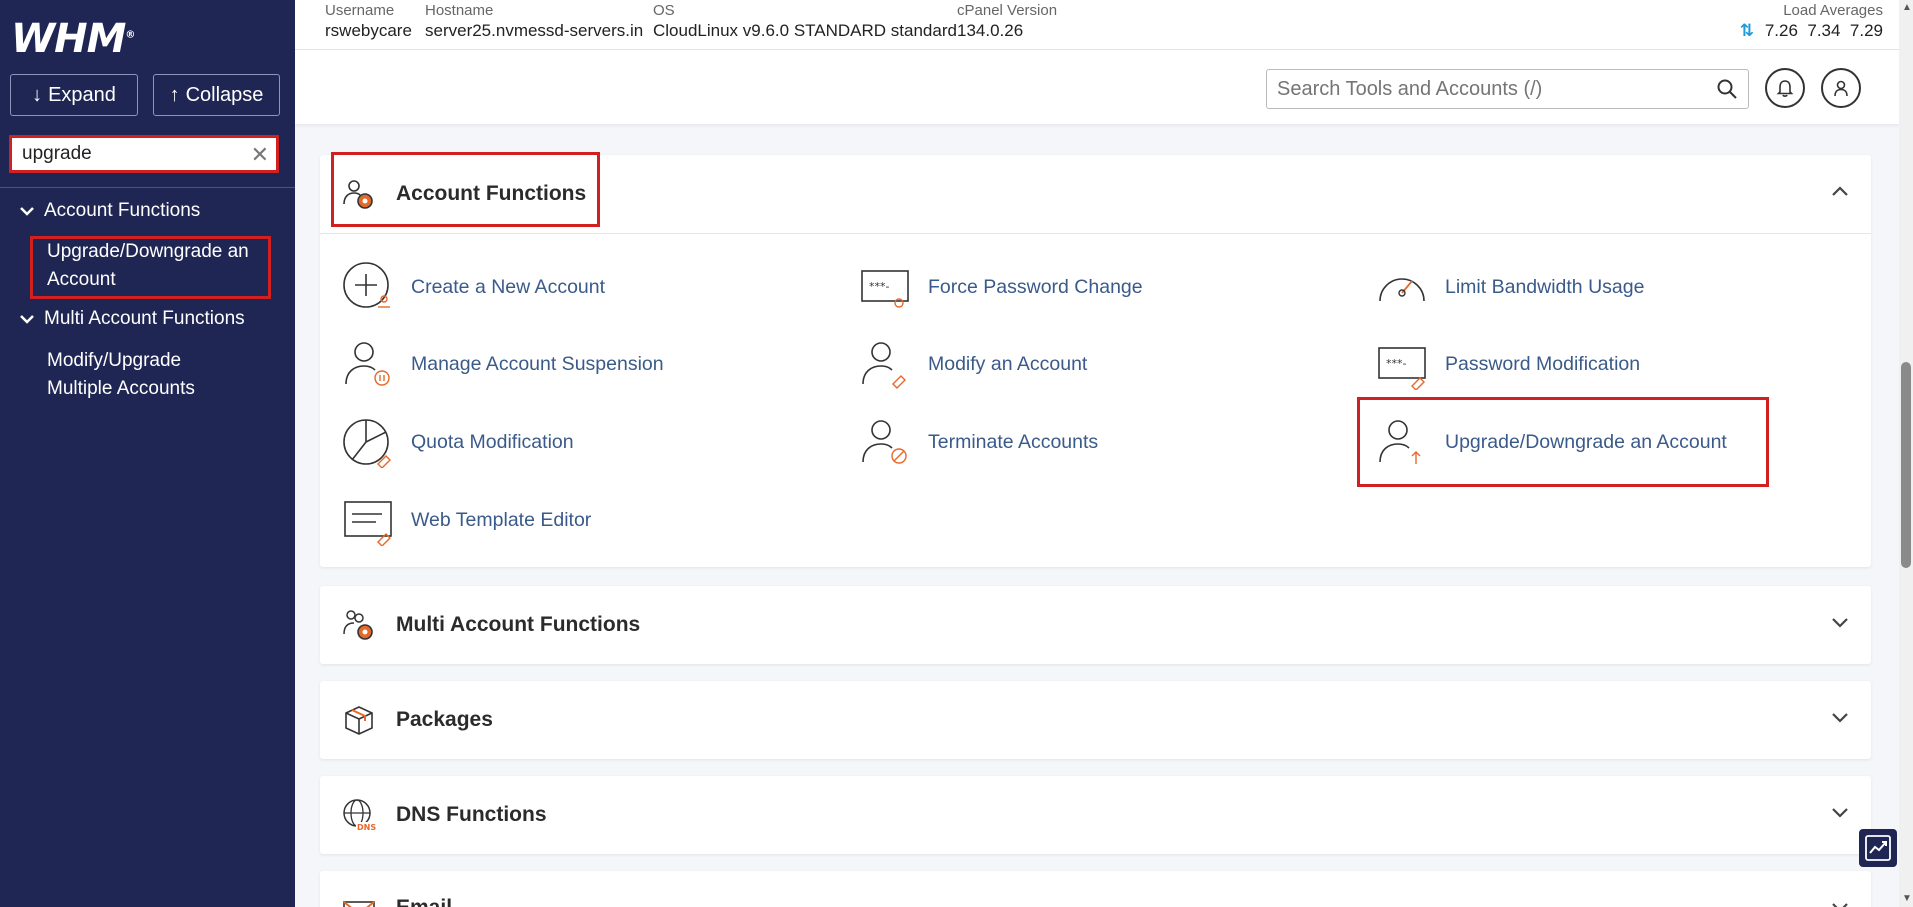 Image resolution: width=1913 pixels, height=907 pixels. I want to click on load-trend-icon: ⇅, so click(1747, 30).